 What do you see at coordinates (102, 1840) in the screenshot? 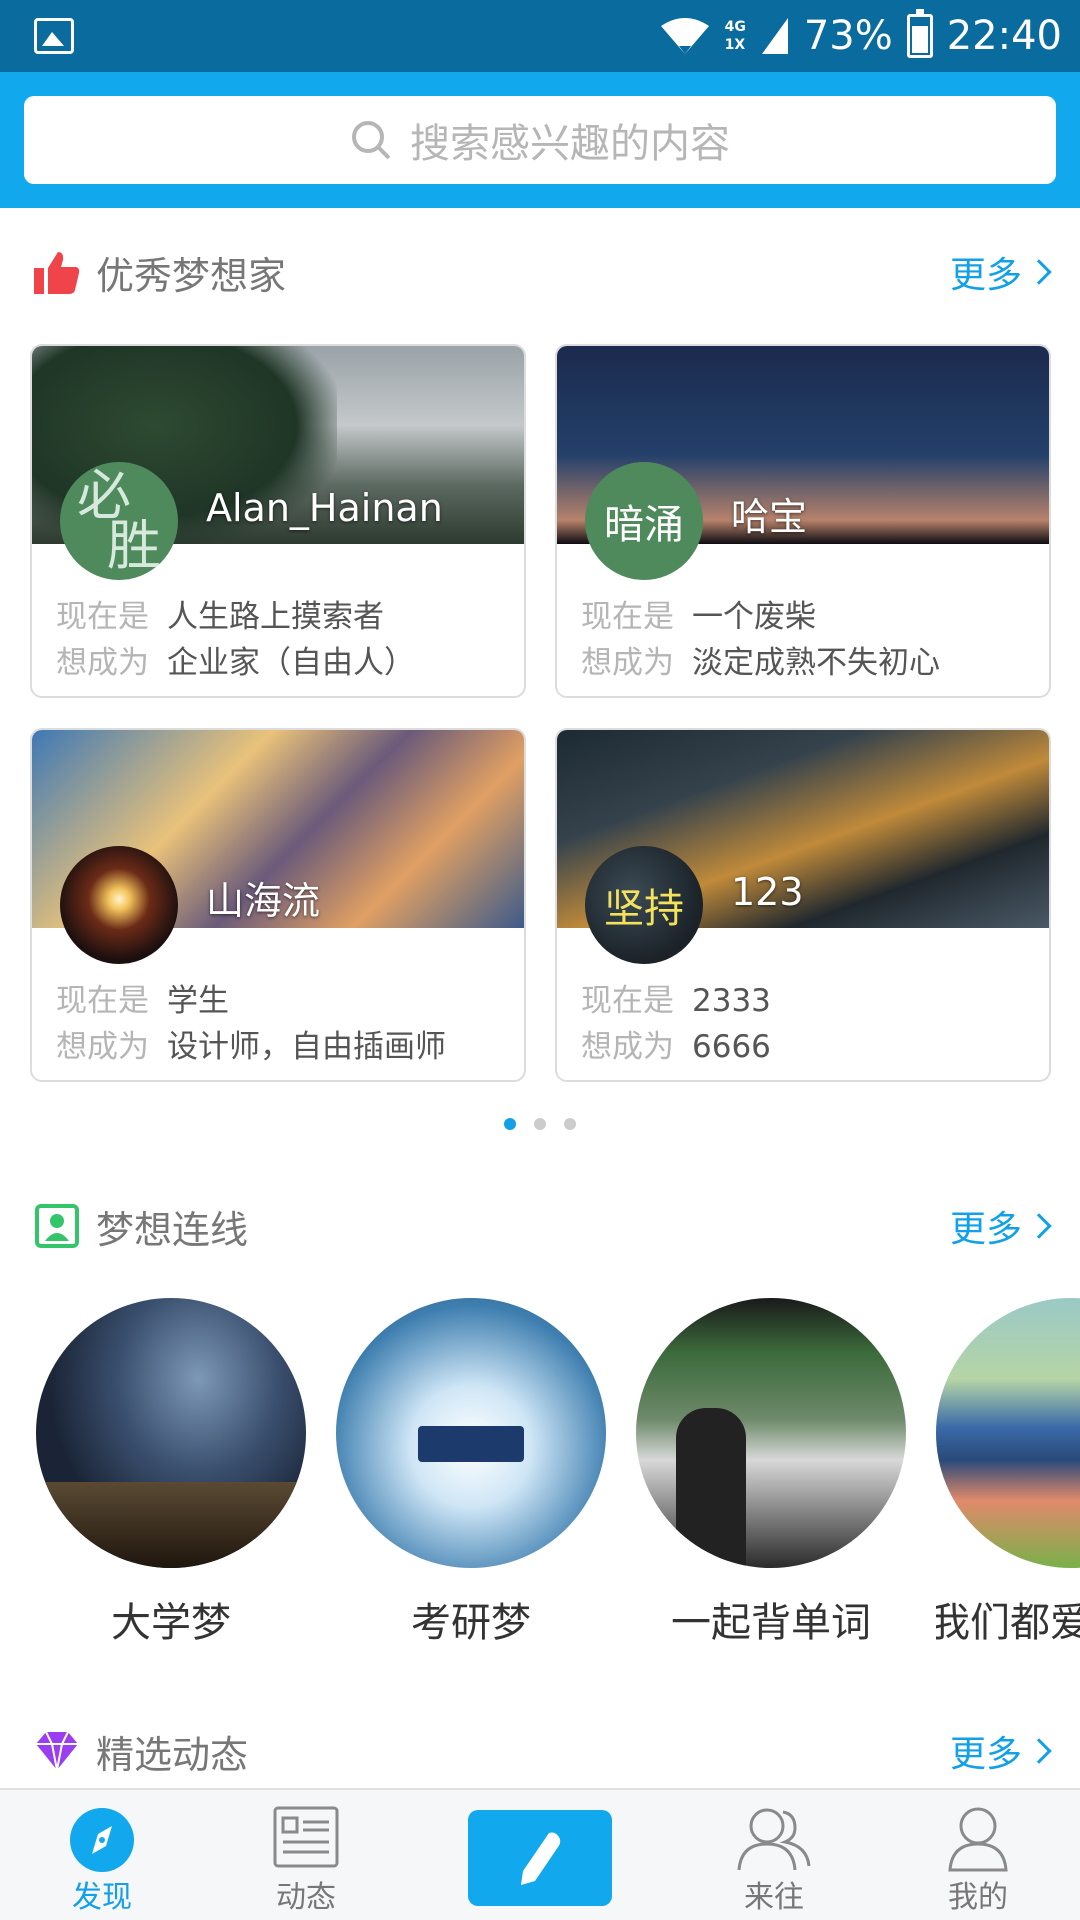
I see `compass-icon` at bounding box center [102, 1840].